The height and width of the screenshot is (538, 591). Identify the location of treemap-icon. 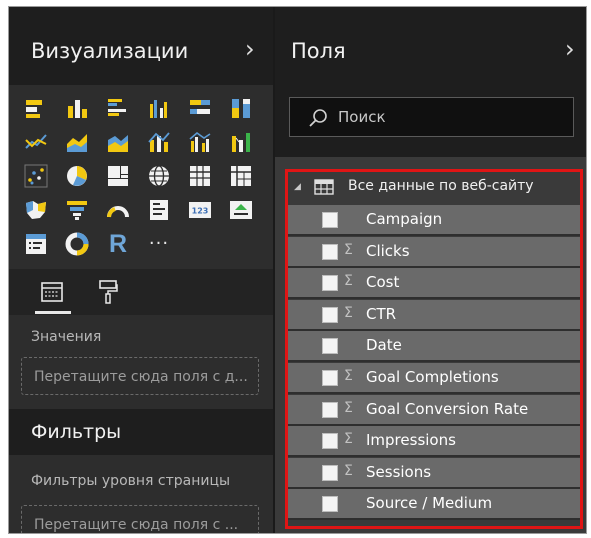
(118, 176).